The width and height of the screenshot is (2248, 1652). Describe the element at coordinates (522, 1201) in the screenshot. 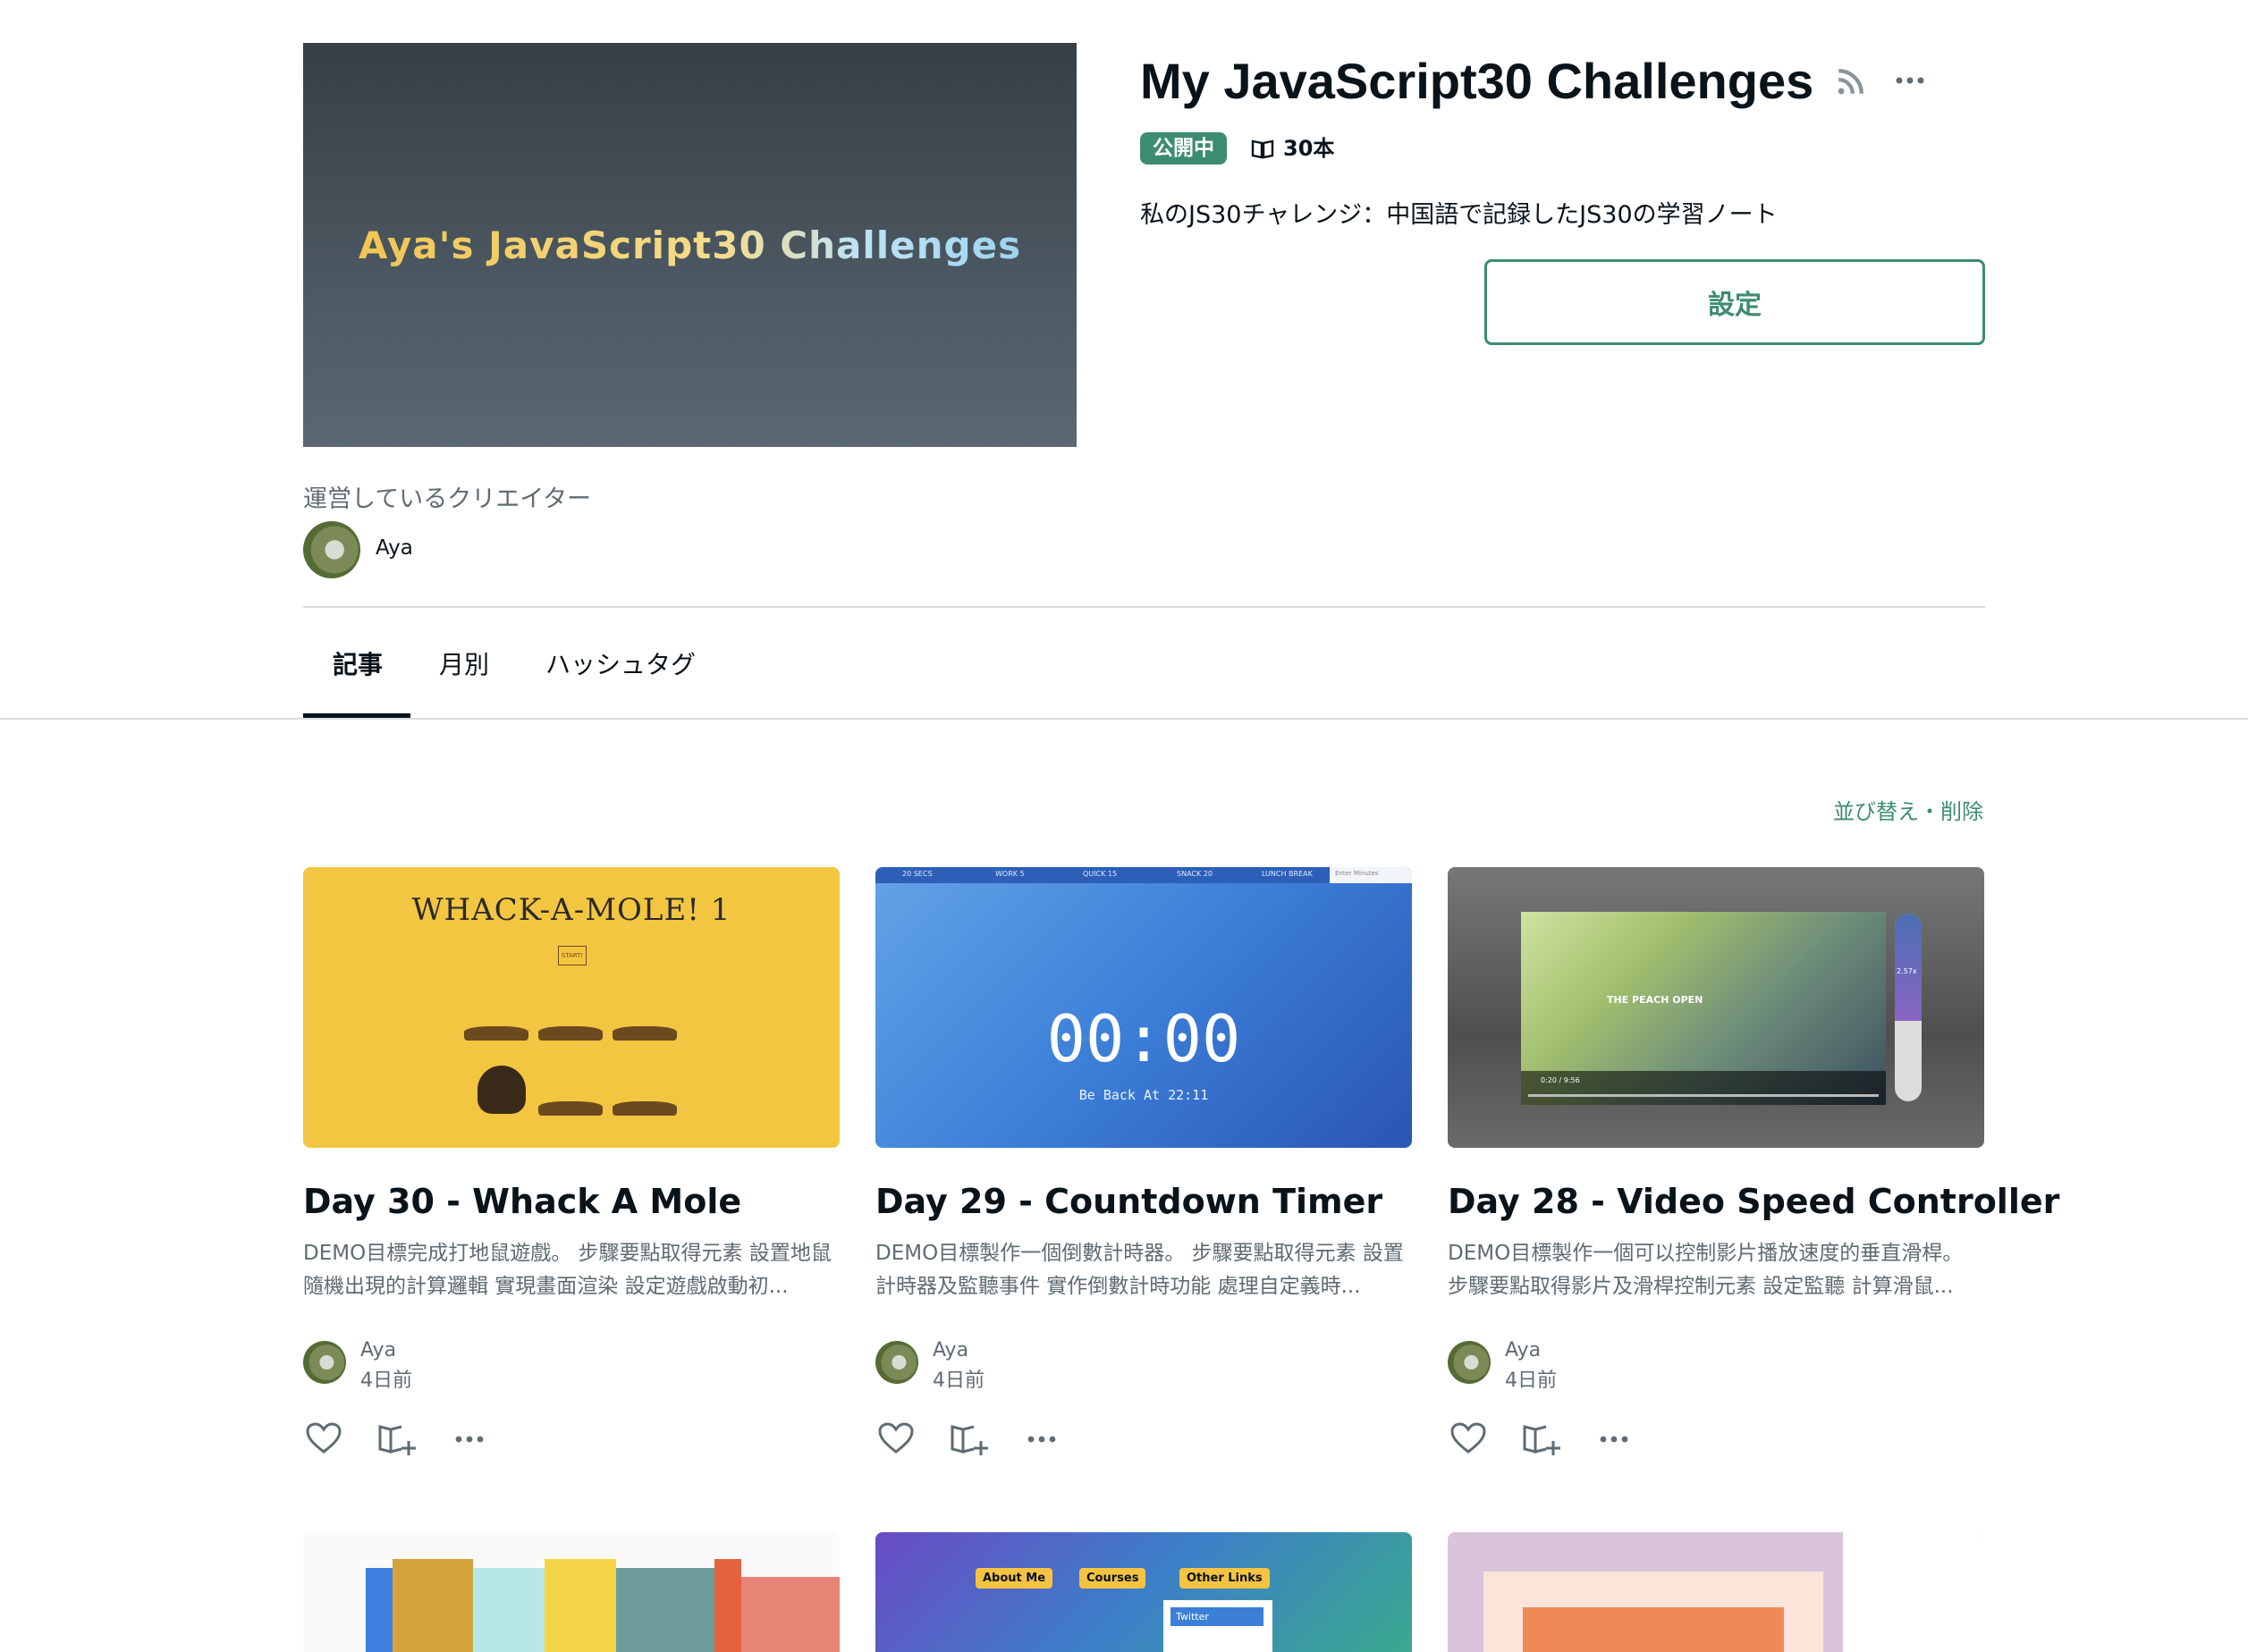

I see `article-title: Day 30 - Whack A Mole` at that location.